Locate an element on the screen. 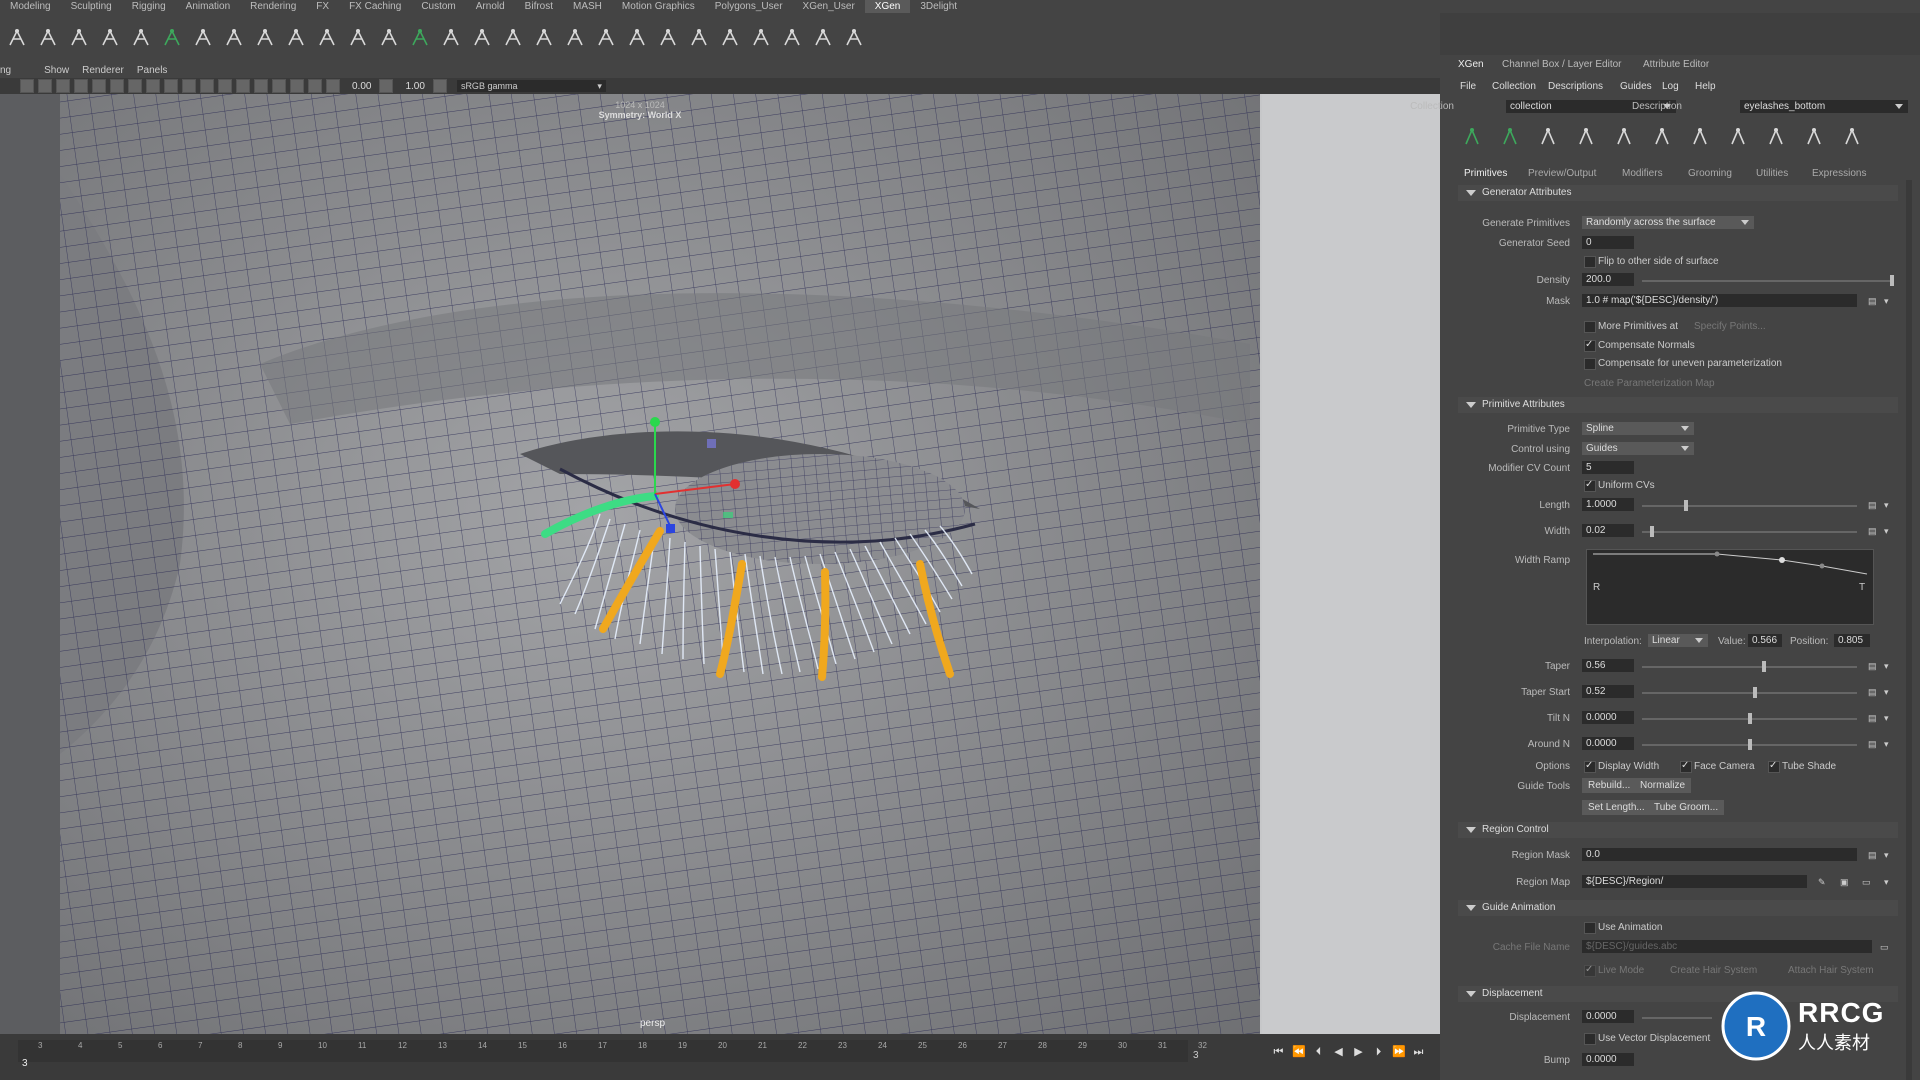  attach-hair-system-button: Attach Hair System is located at coordinates (1831, 970).